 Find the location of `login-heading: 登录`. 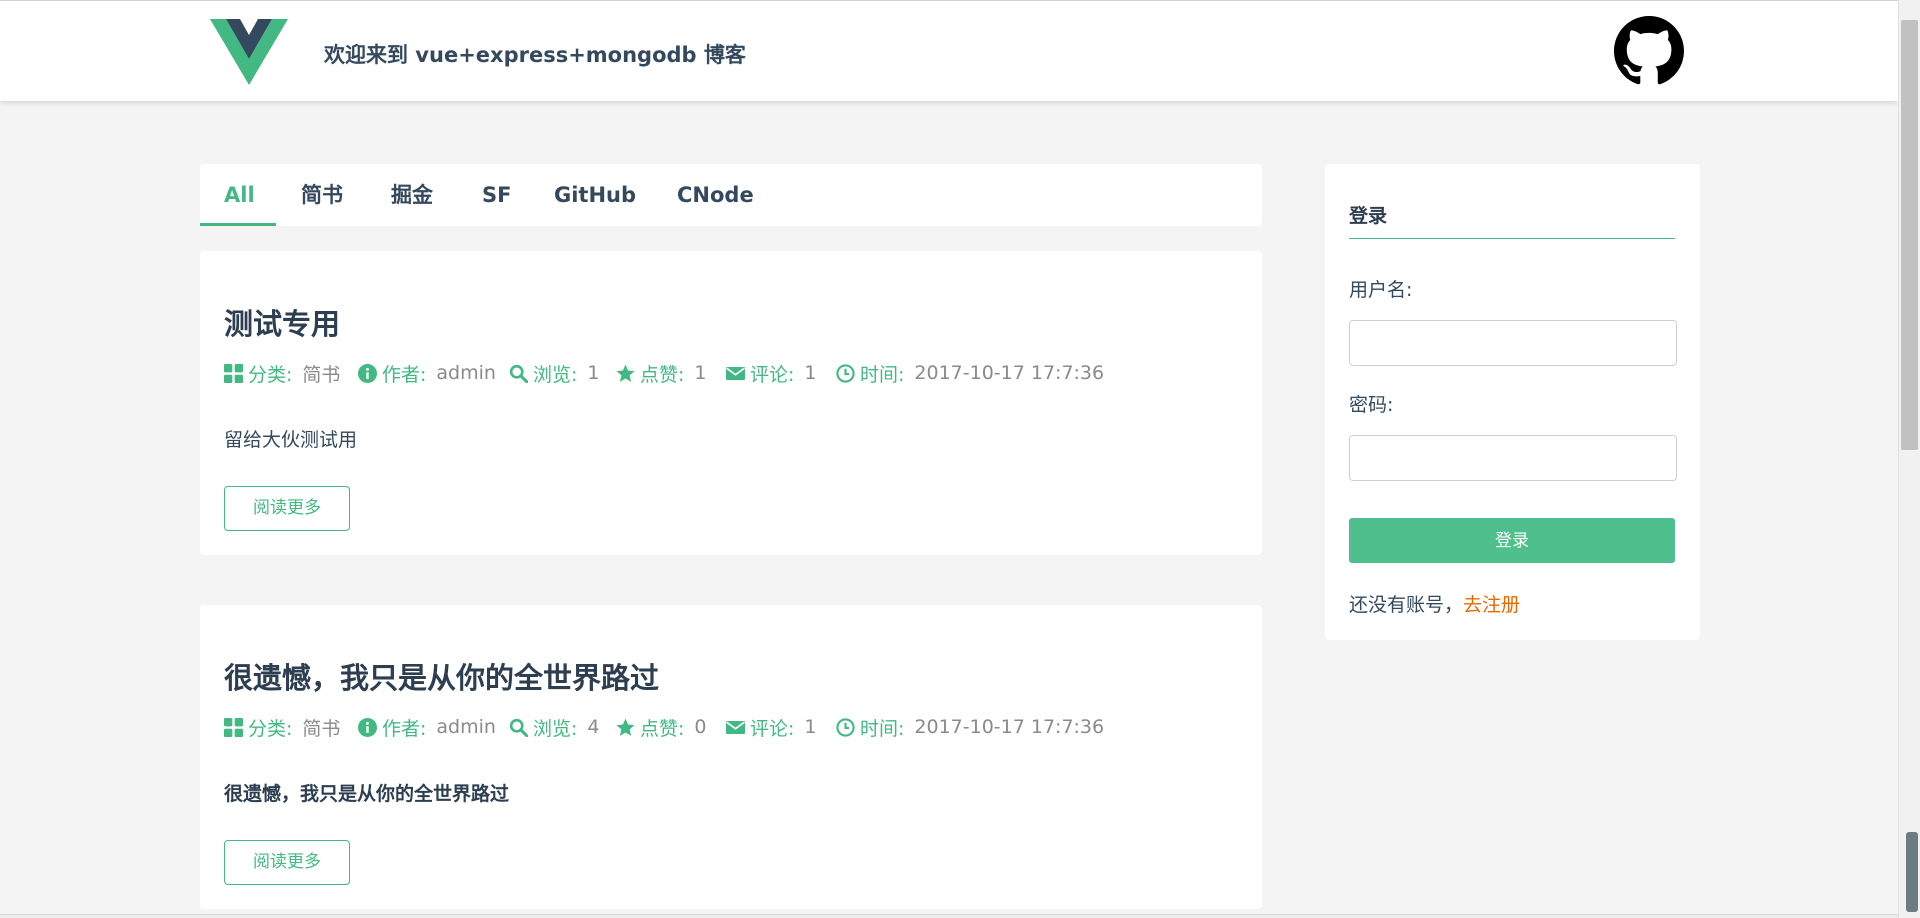

login-heading: 登录 is located at coordinates (1368, 216).